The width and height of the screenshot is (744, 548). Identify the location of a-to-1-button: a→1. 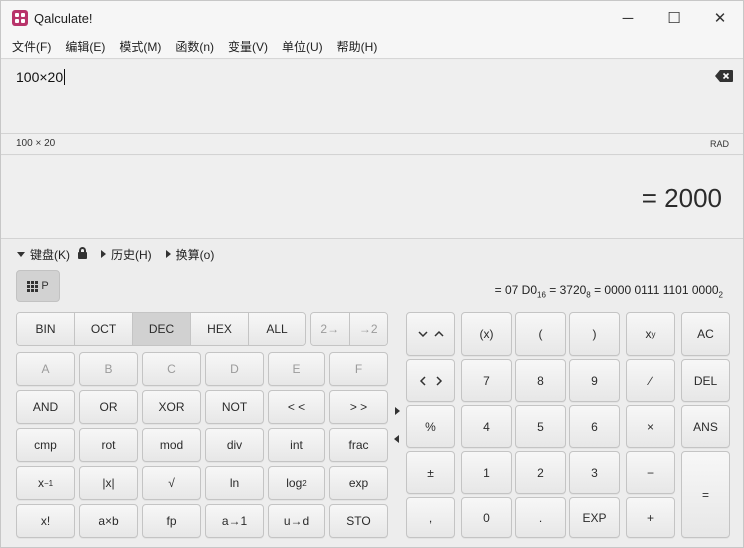
(234, 521).